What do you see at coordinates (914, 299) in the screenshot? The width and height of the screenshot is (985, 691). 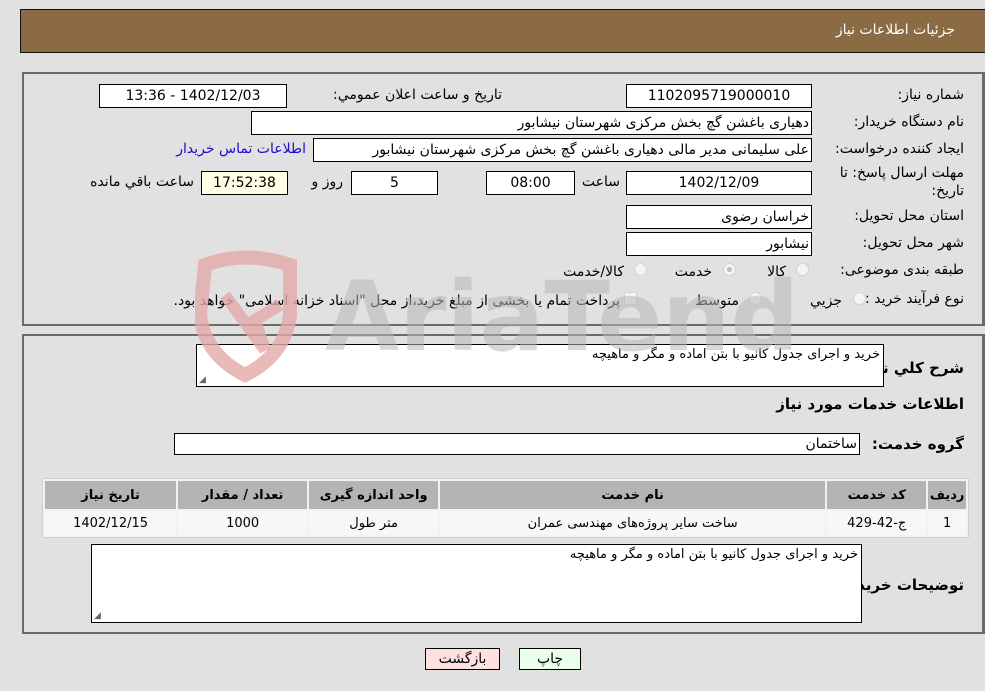 I see `process-label: نوع فرآیند خرید :` at bounding box center [914, 299].